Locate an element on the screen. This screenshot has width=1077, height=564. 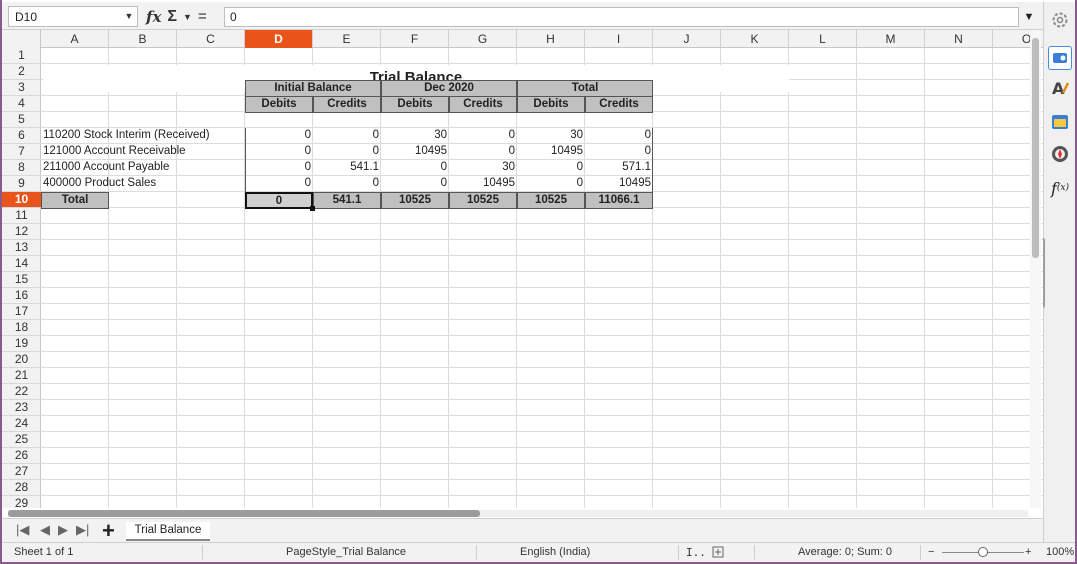
row-header-28: 28 is located at coordinates (21, 488).